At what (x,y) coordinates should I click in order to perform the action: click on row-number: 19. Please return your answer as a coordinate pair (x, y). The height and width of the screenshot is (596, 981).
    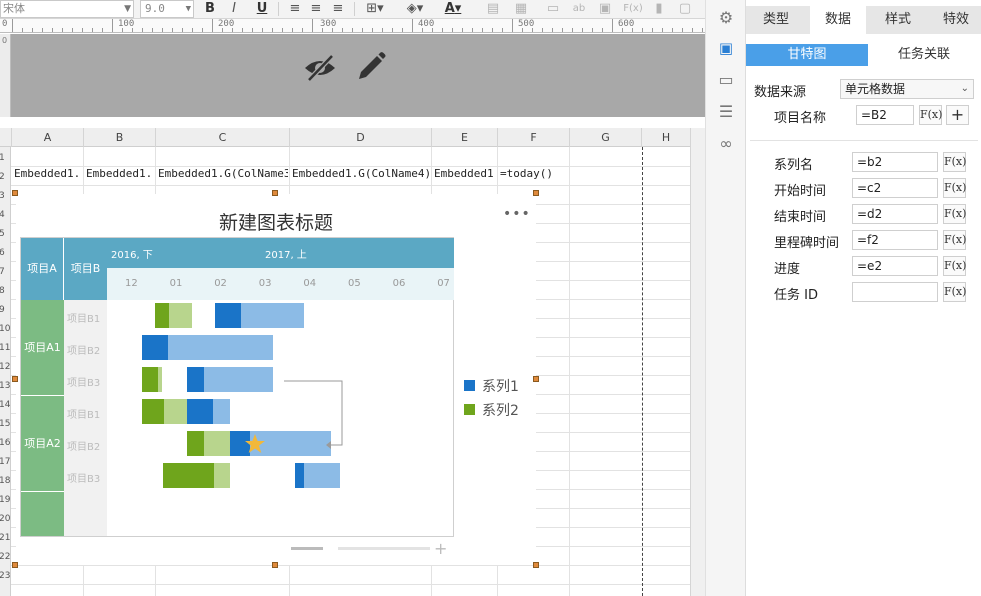
    Looking at the image, I should click on (5, 500).